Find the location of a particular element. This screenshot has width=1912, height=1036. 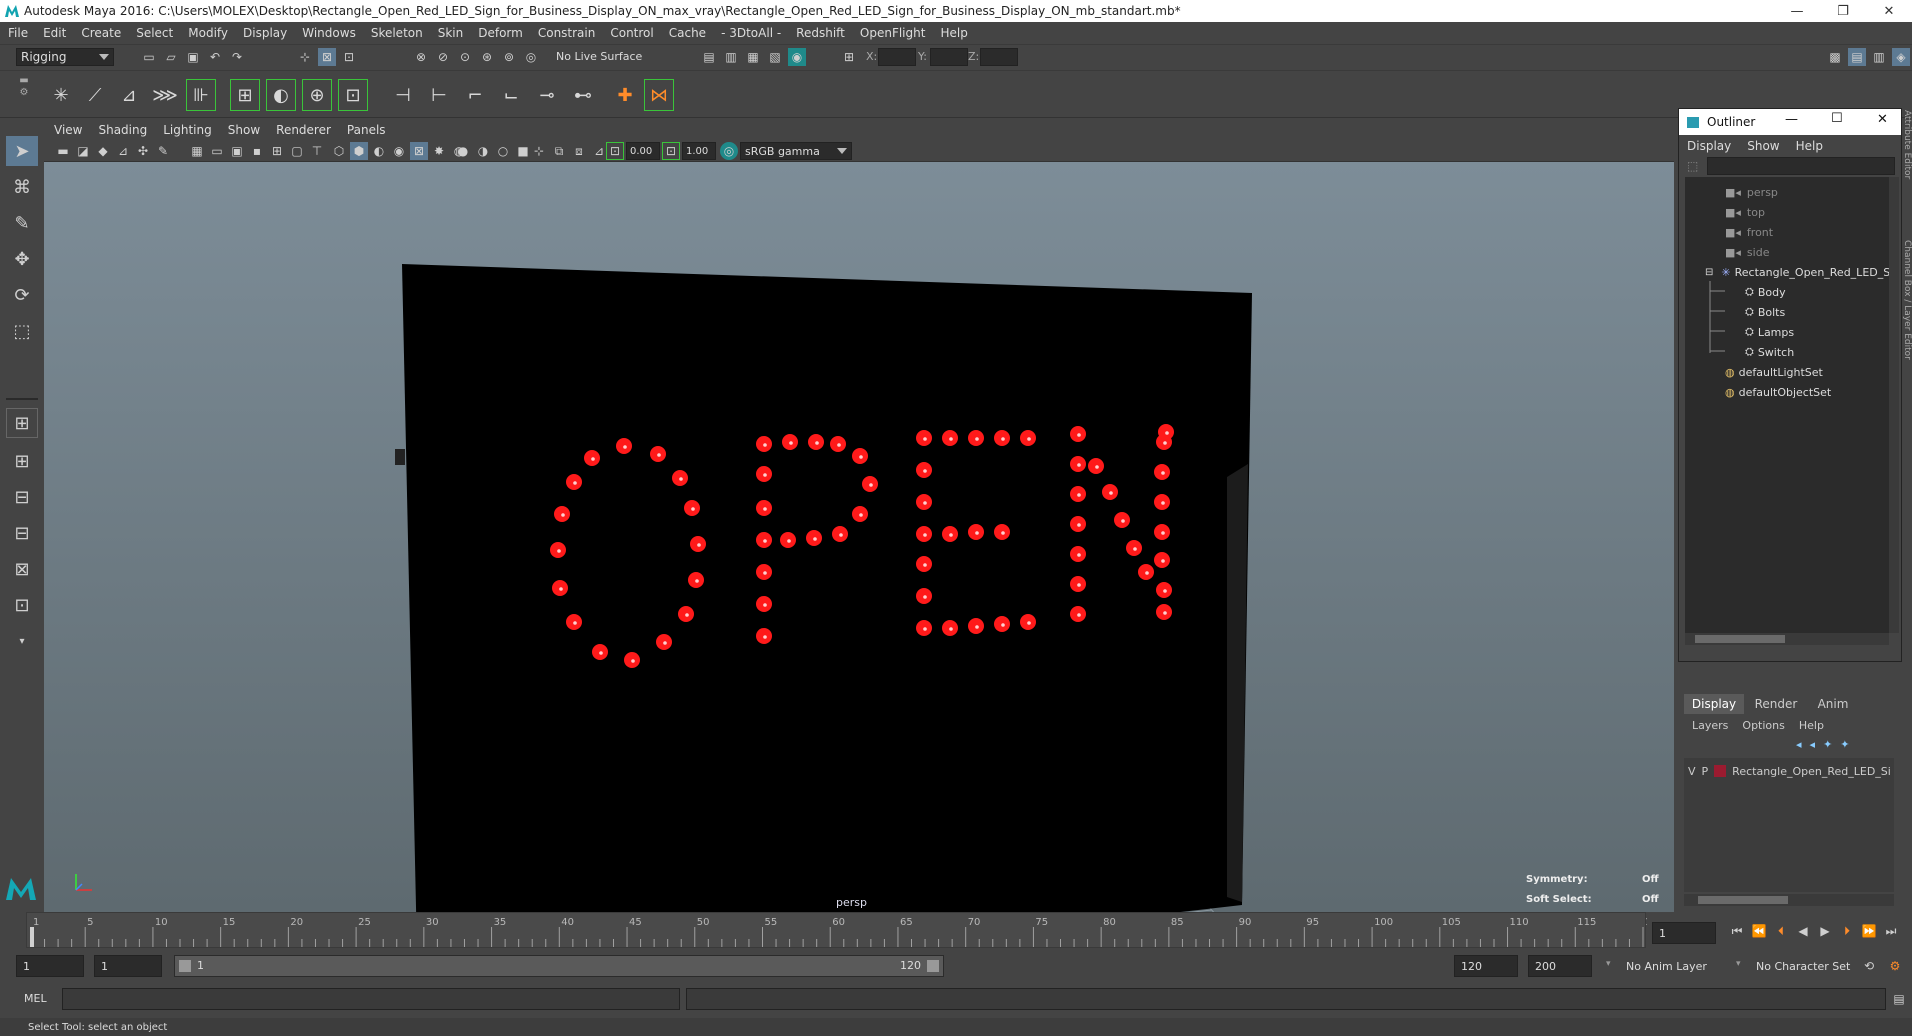

ik-handle-icon: ⟋ is located at coordinates (95, 95).